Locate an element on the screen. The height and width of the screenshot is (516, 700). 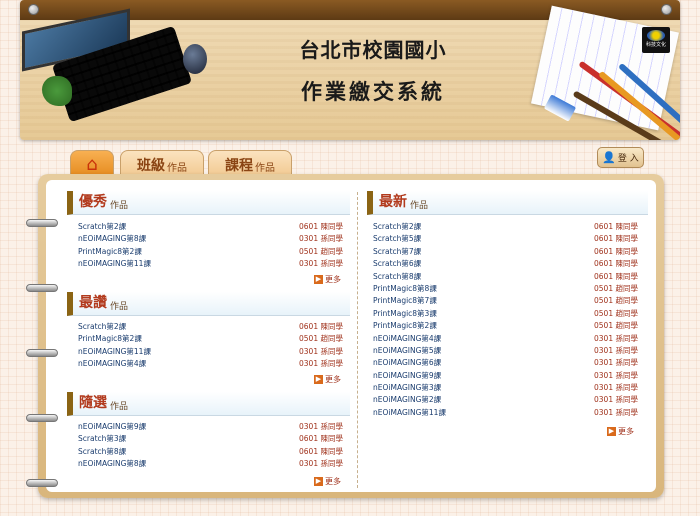
work-link: PrintMagic8第7課 is located at coordinates (405, 301).